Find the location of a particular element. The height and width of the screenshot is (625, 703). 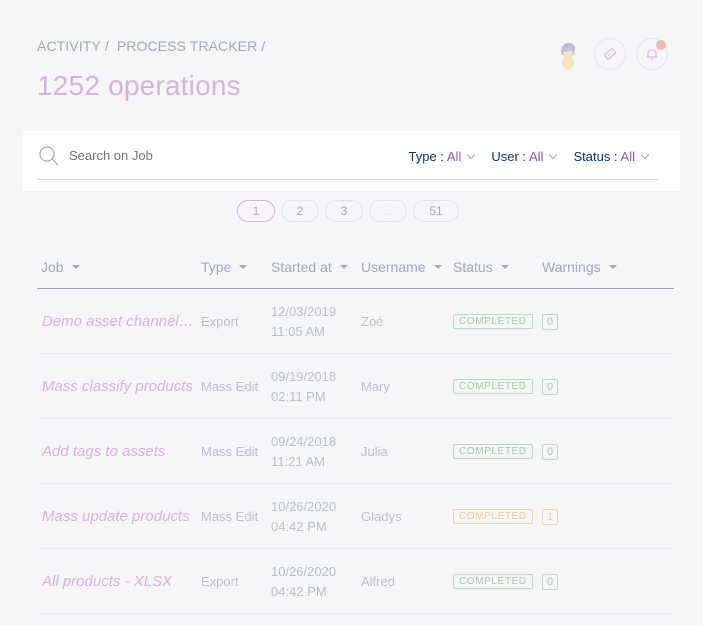

status-filter-label: Status : is located at coordinates (595, 156).